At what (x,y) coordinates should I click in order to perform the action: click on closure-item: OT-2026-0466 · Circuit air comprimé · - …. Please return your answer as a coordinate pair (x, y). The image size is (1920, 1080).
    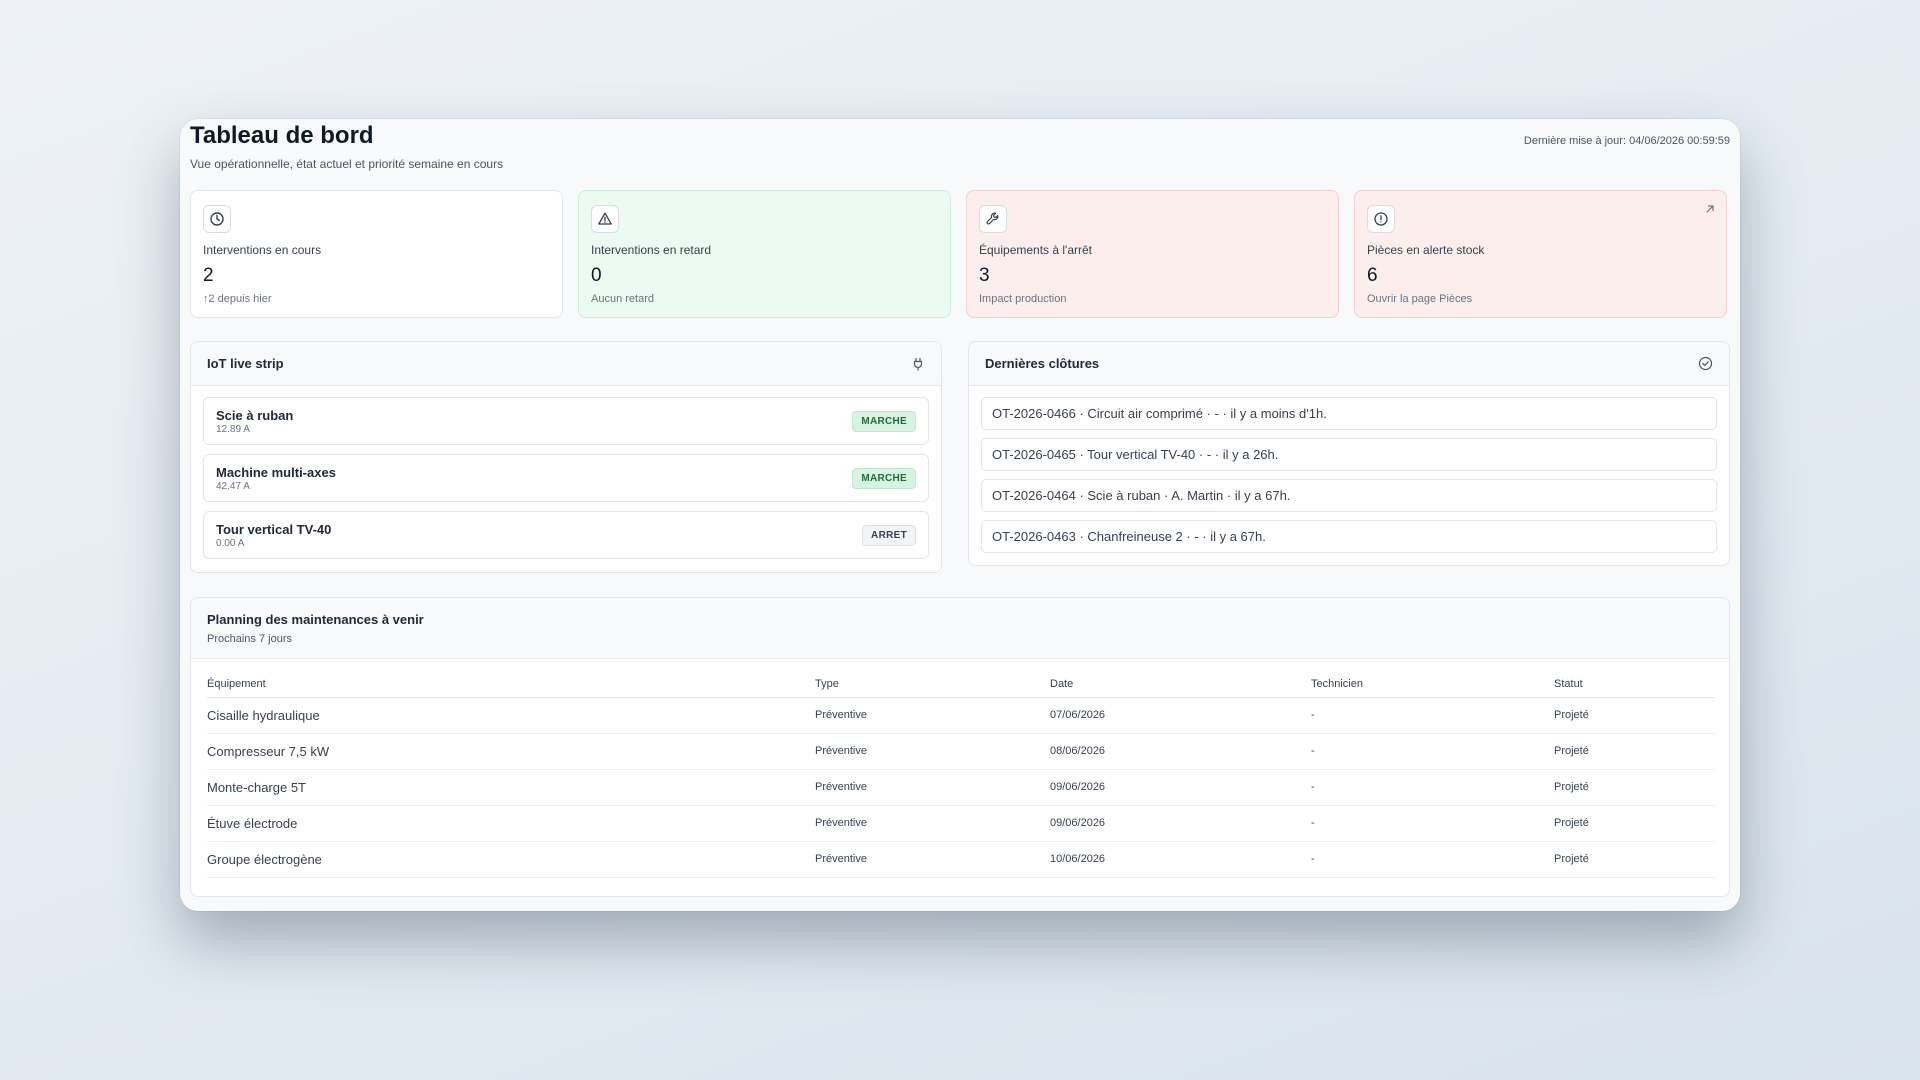
    Looking at the image, I should click on (1349, 413).